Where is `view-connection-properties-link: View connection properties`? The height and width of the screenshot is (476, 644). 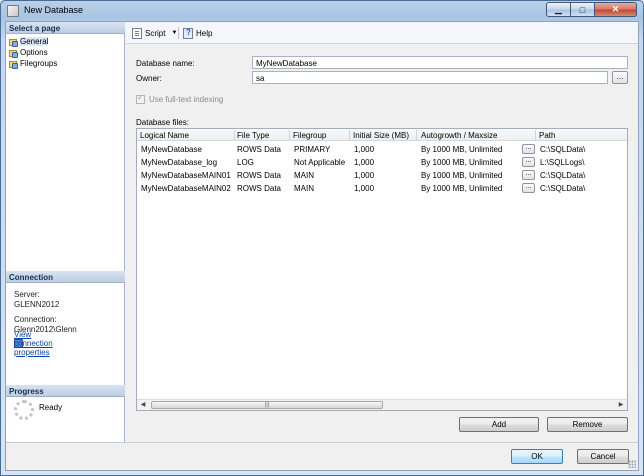 view-connection-properties-link: View connection properties is located at coordinates (33, 343).